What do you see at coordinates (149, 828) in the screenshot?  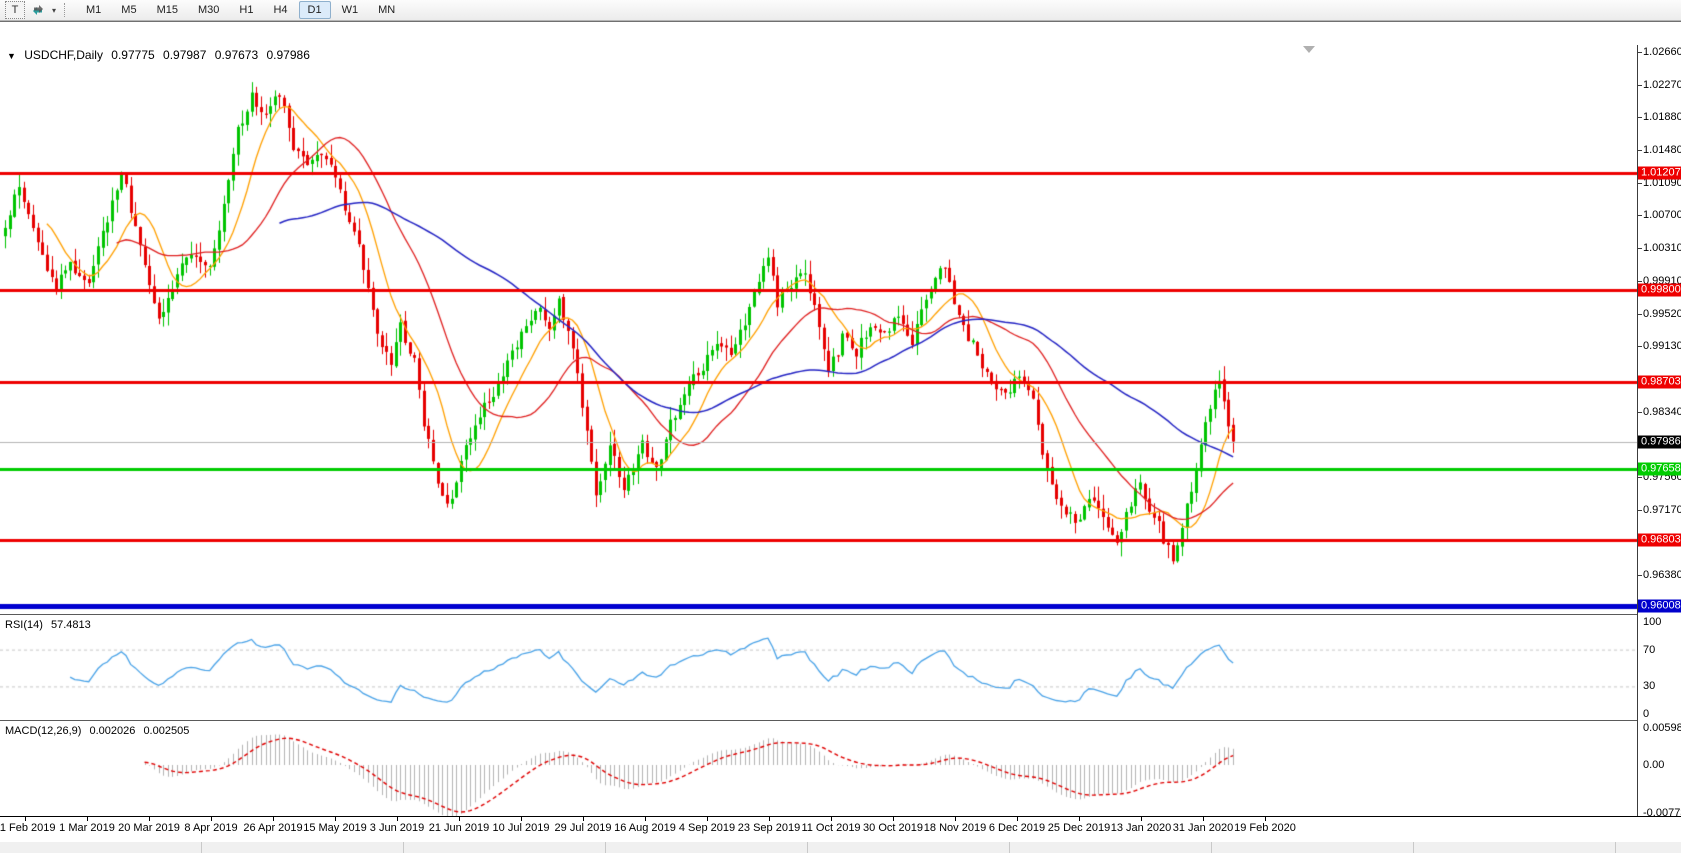 I see `date-tick-label: 20 Mar 2019` at bounding box center [149, 828].